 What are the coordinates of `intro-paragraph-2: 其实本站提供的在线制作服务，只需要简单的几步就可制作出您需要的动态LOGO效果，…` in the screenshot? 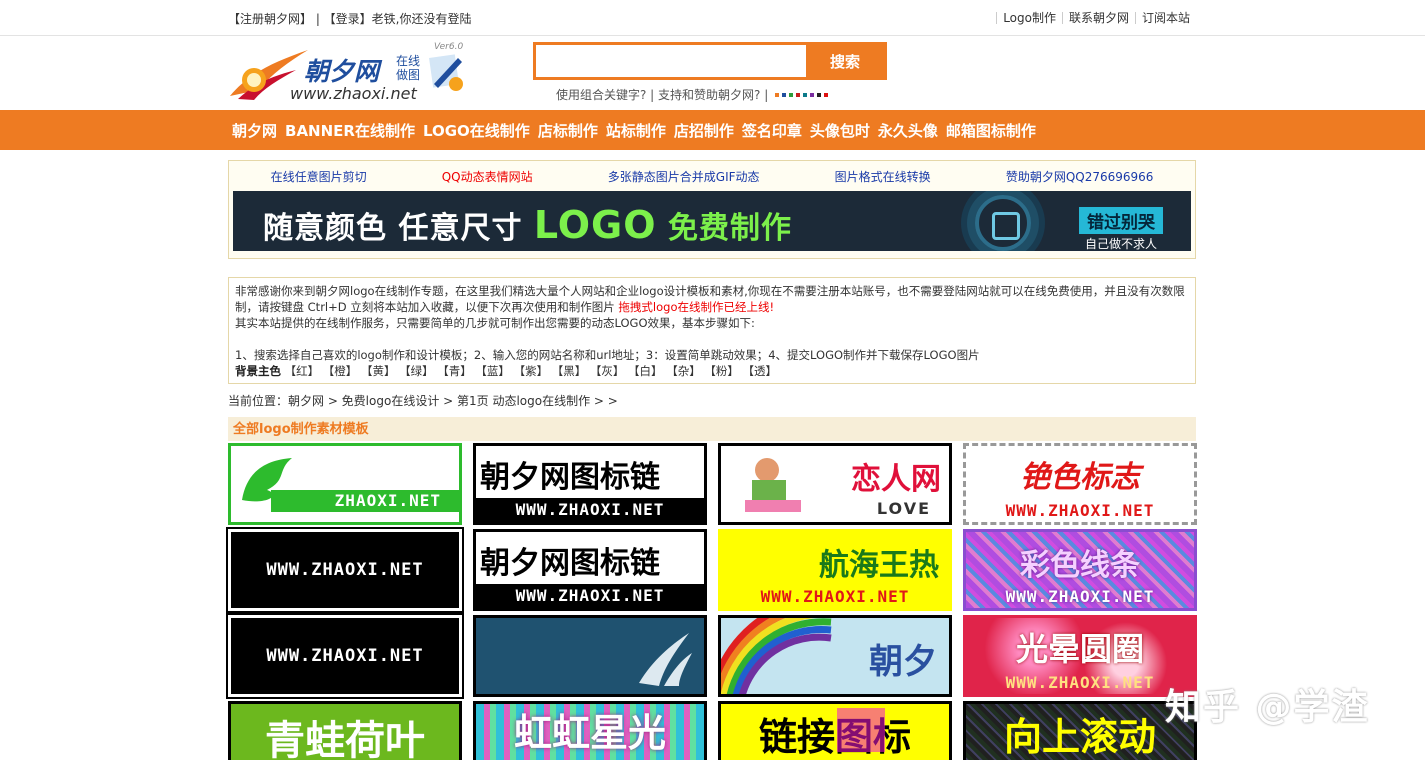 It's located at (495, 323).